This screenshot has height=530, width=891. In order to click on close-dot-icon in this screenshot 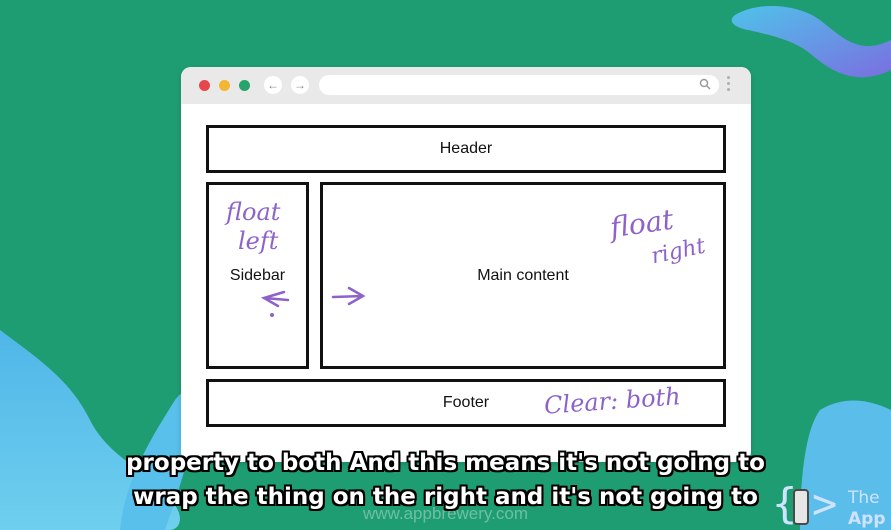, I will do `click(204, 85)`.